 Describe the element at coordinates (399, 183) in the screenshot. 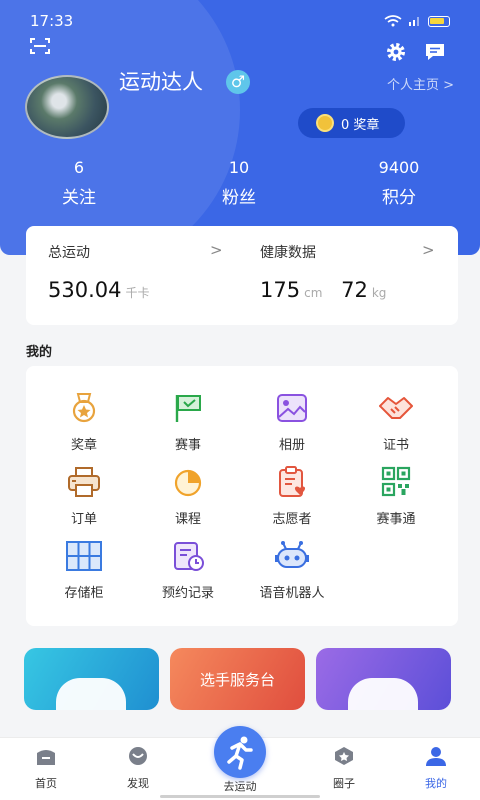

I see `stat-points: 9400 积分` at that location.